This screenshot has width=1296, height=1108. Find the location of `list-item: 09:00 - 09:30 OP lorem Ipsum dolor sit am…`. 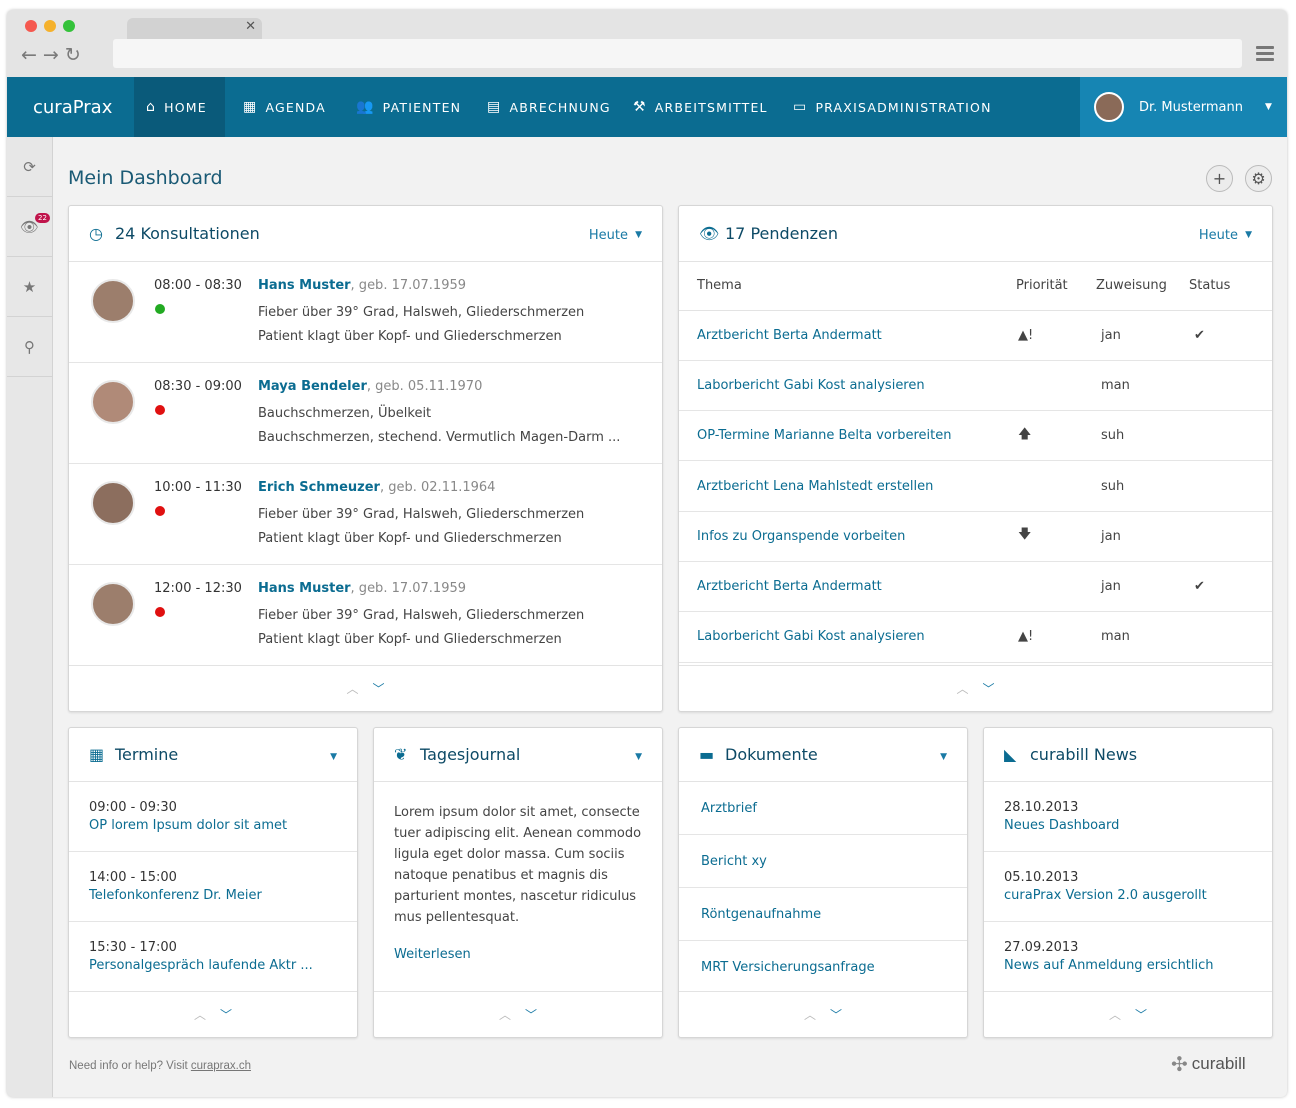

list-item: 09:00 - 09:30 OP lorem Ipsum dolor sit am… is located at coordinates (213, 817).